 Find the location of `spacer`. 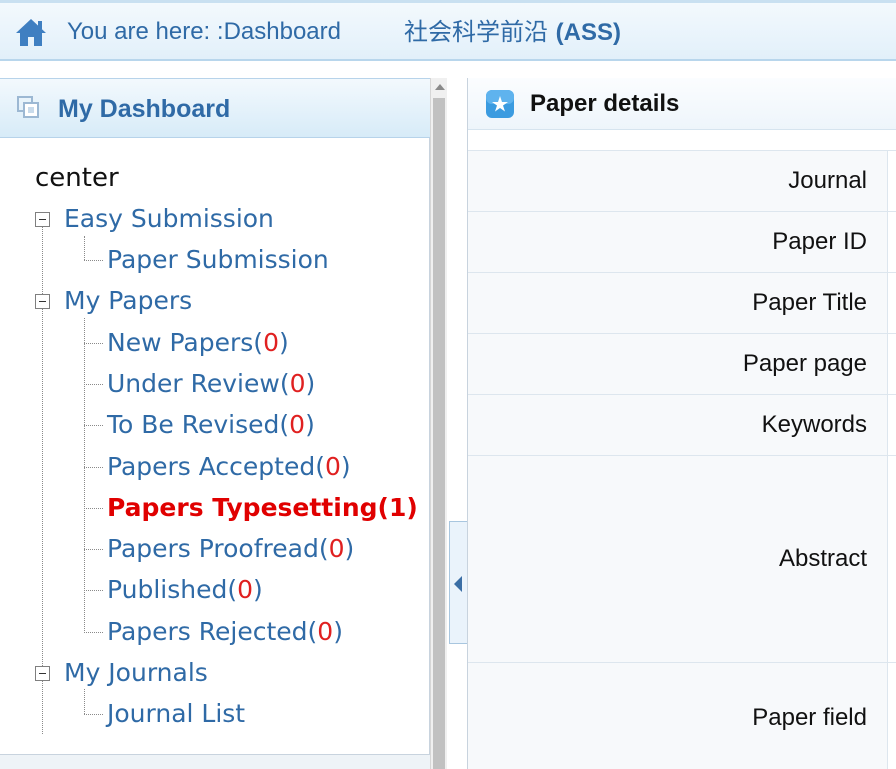

spacer is located at coordinates (448, 69).